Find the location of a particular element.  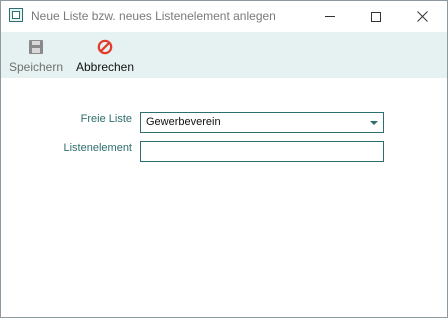

freie-liste-value: Gewerbeverein is located at coordinates (183, 122).